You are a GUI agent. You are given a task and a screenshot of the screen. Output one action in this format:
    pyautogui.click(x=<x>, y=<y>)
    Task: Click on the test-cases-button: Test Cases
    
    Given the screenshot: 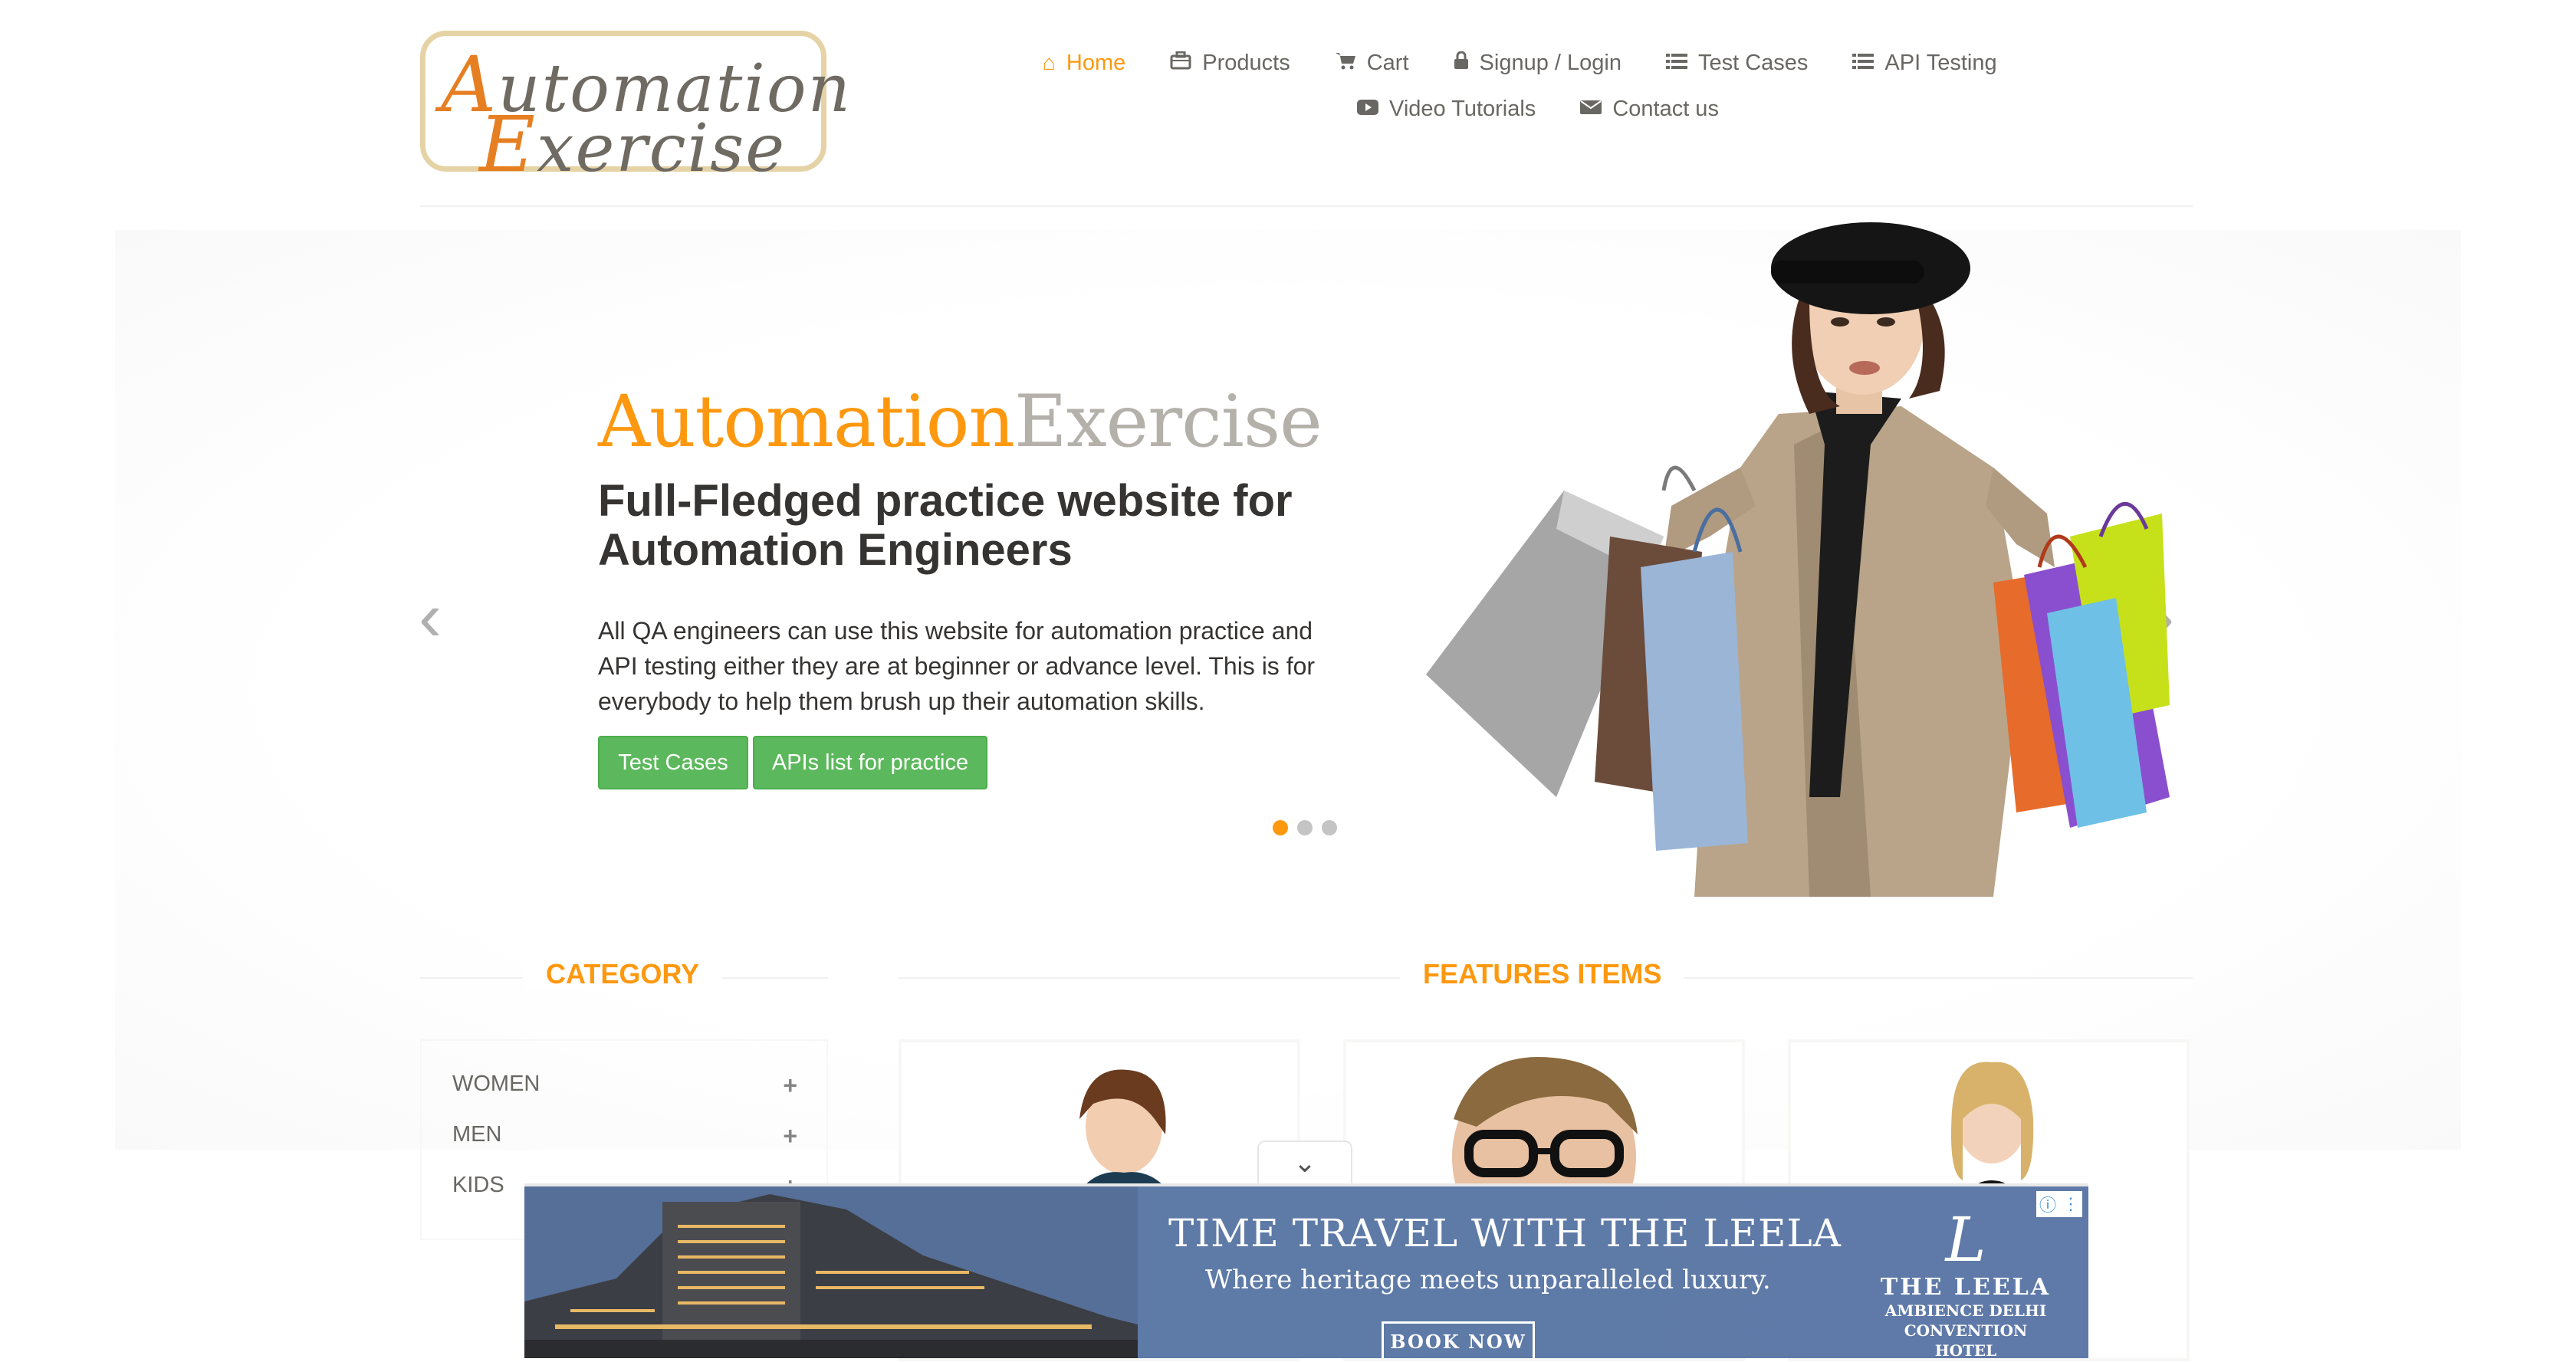 What is the action you would take?
    pyautogui.click(x=673, y=762)
    